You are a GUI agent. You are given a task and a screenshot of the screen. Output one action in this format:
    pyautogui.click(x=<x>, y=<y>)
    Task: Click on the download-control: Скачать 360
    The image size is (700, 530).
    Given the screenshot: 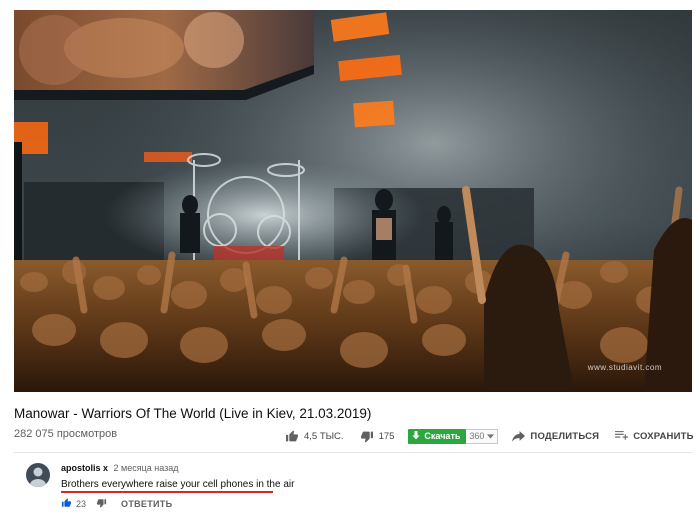 What is the action you would take?
    pyautogui.click(x=453, y=436)
    